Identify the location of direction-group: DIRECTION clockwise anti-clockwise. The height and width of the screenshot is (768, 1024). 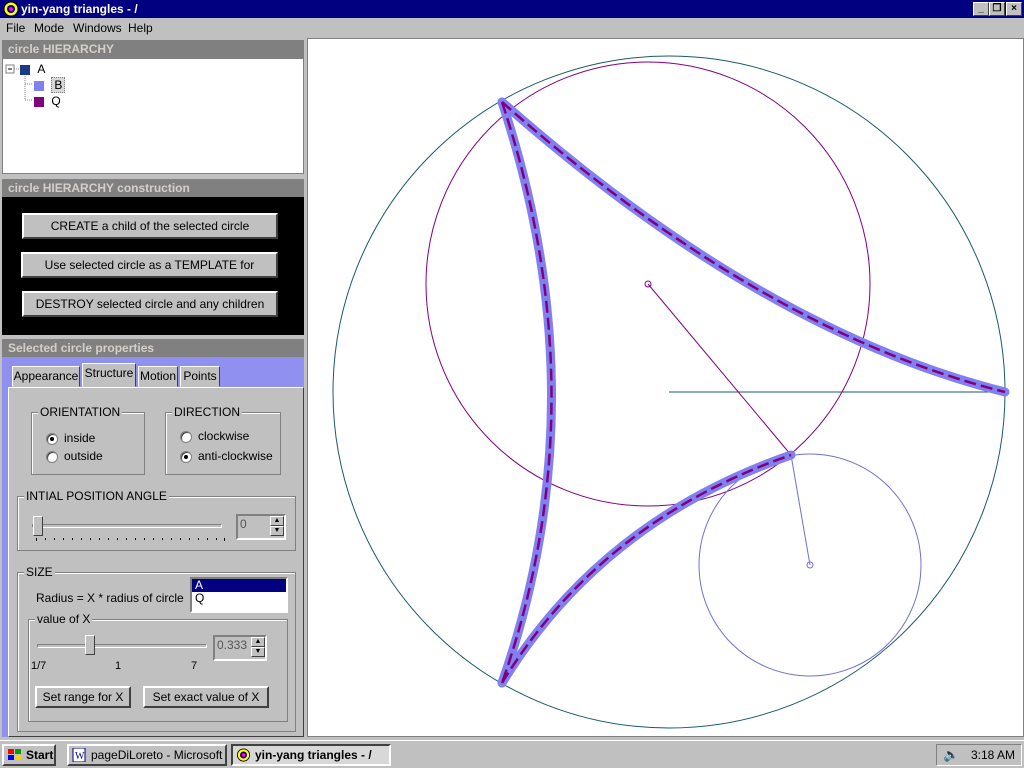
(223, 440).